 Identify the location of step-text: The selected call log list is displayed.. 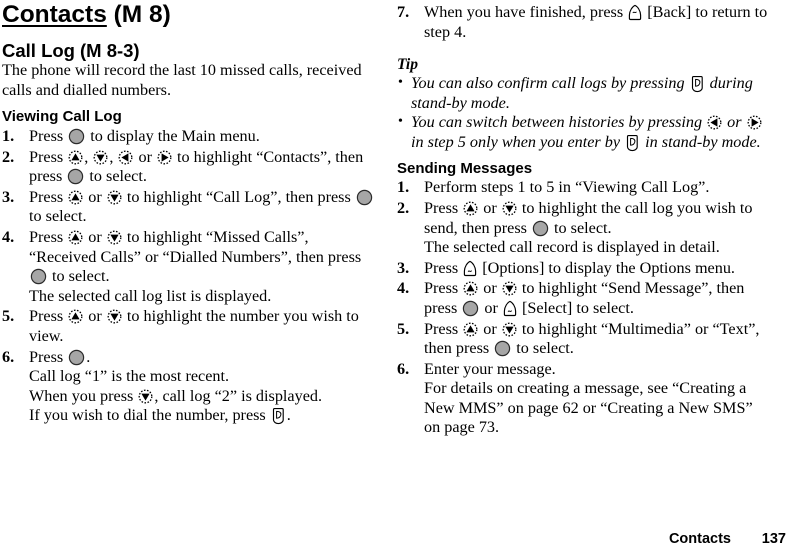
(150, 295).